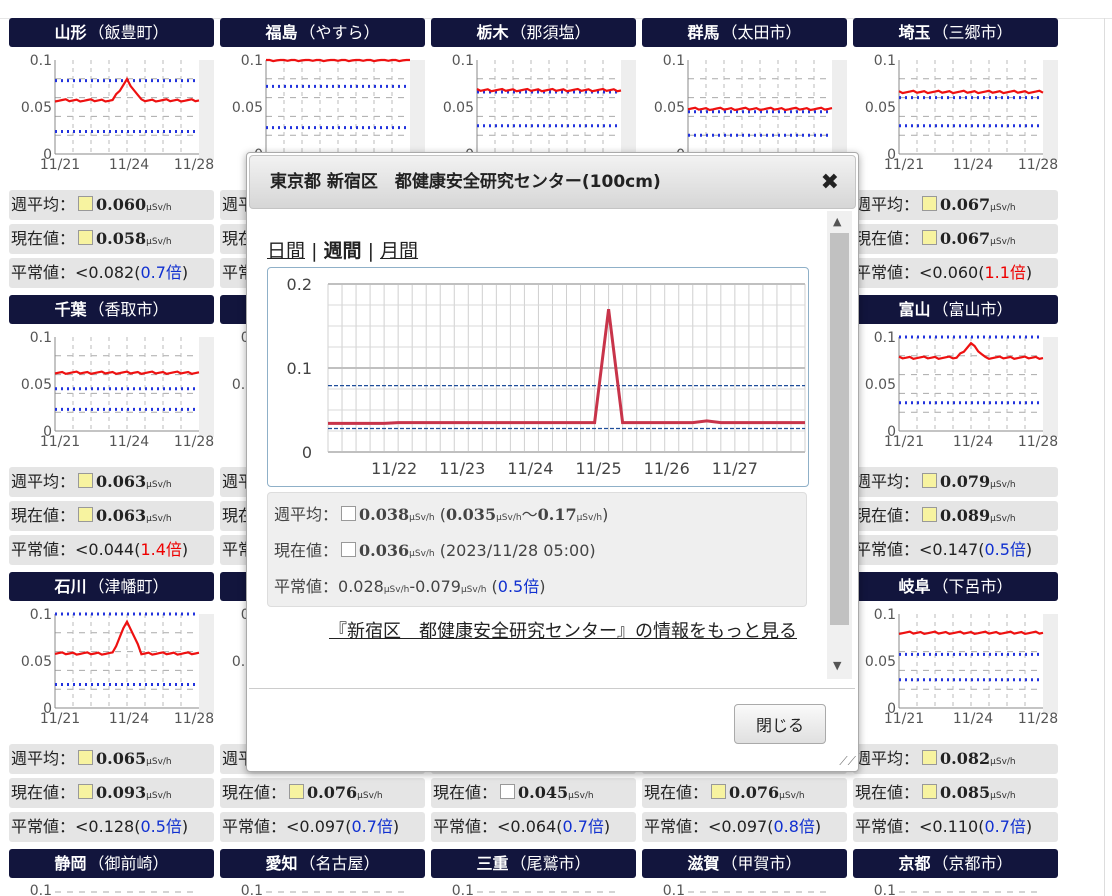 This screenshot has height=896, width=1112. What do you see at coordinates (462, 468) in the screenshot?
I see `x-tick-label: 11/23` at bounding box center [462, 468].